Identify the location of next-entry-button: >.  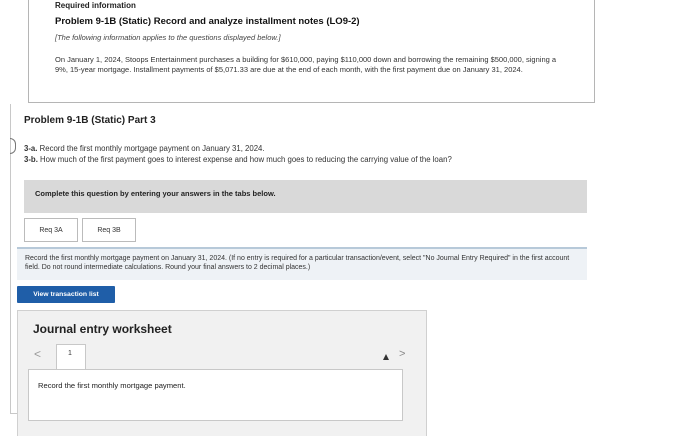
(402, 354).